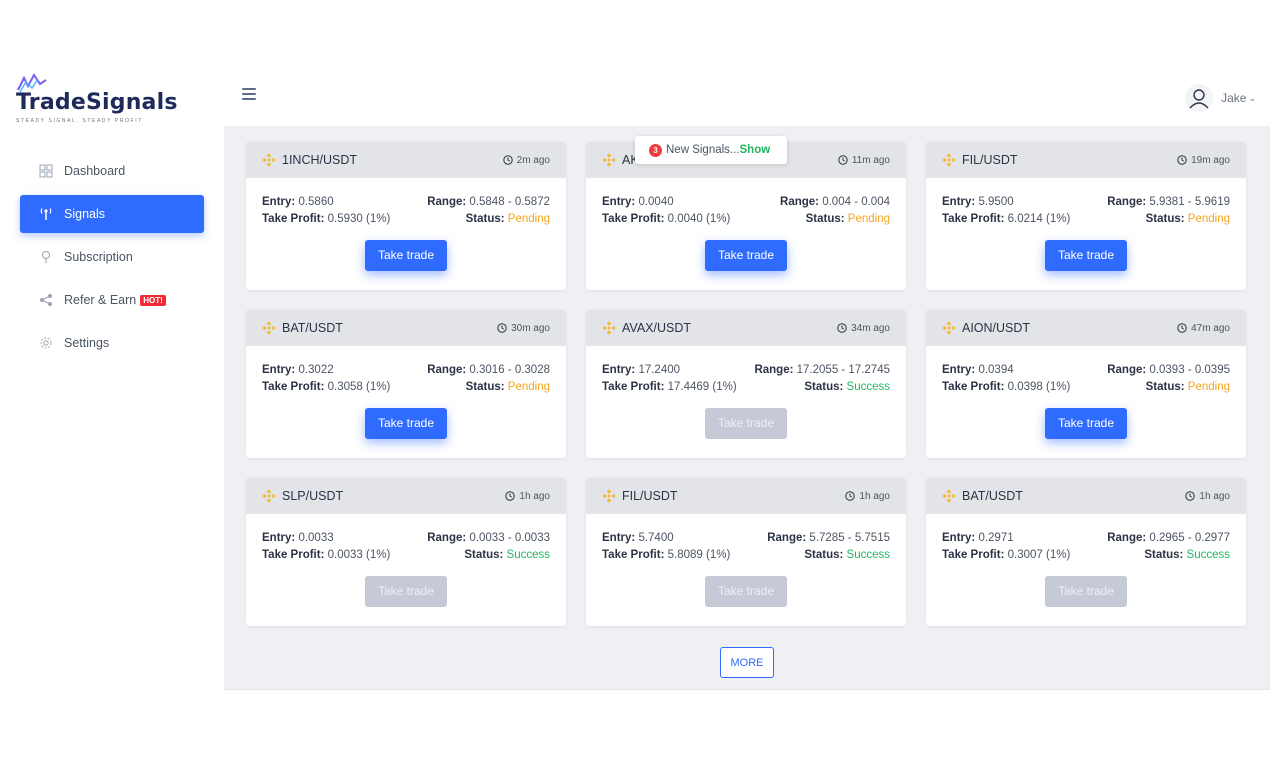 The width and height of the screenshot is (1270, 760). What do you see at coordinates (638, 538) in the screenshot?
I see `signal-entry: Entry: 5.7400` at bounding box center [638, 538].